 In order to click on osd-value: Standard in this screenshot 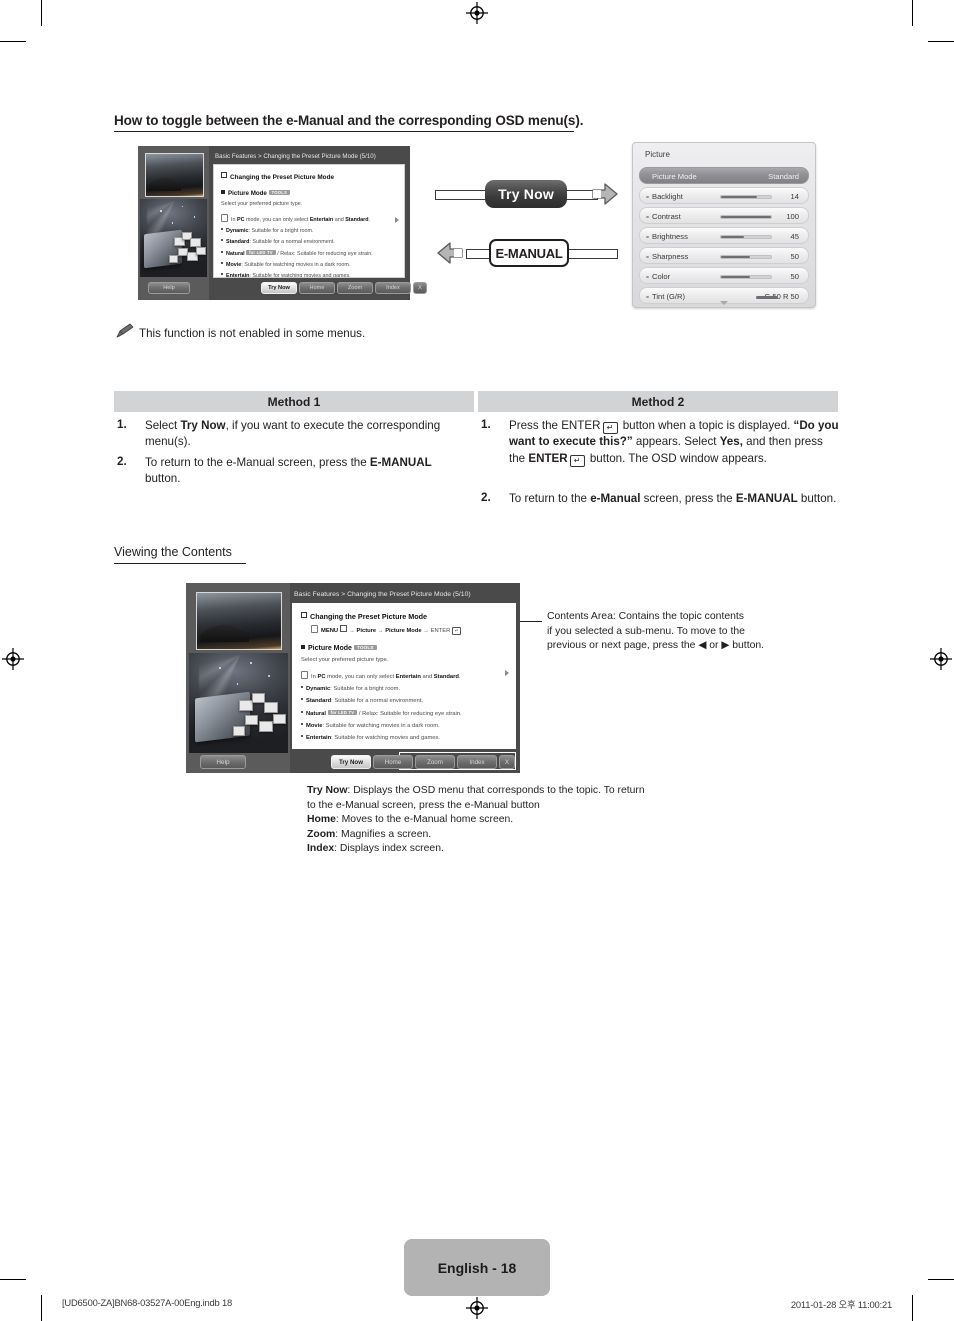, I will do `click(783, 176)`.